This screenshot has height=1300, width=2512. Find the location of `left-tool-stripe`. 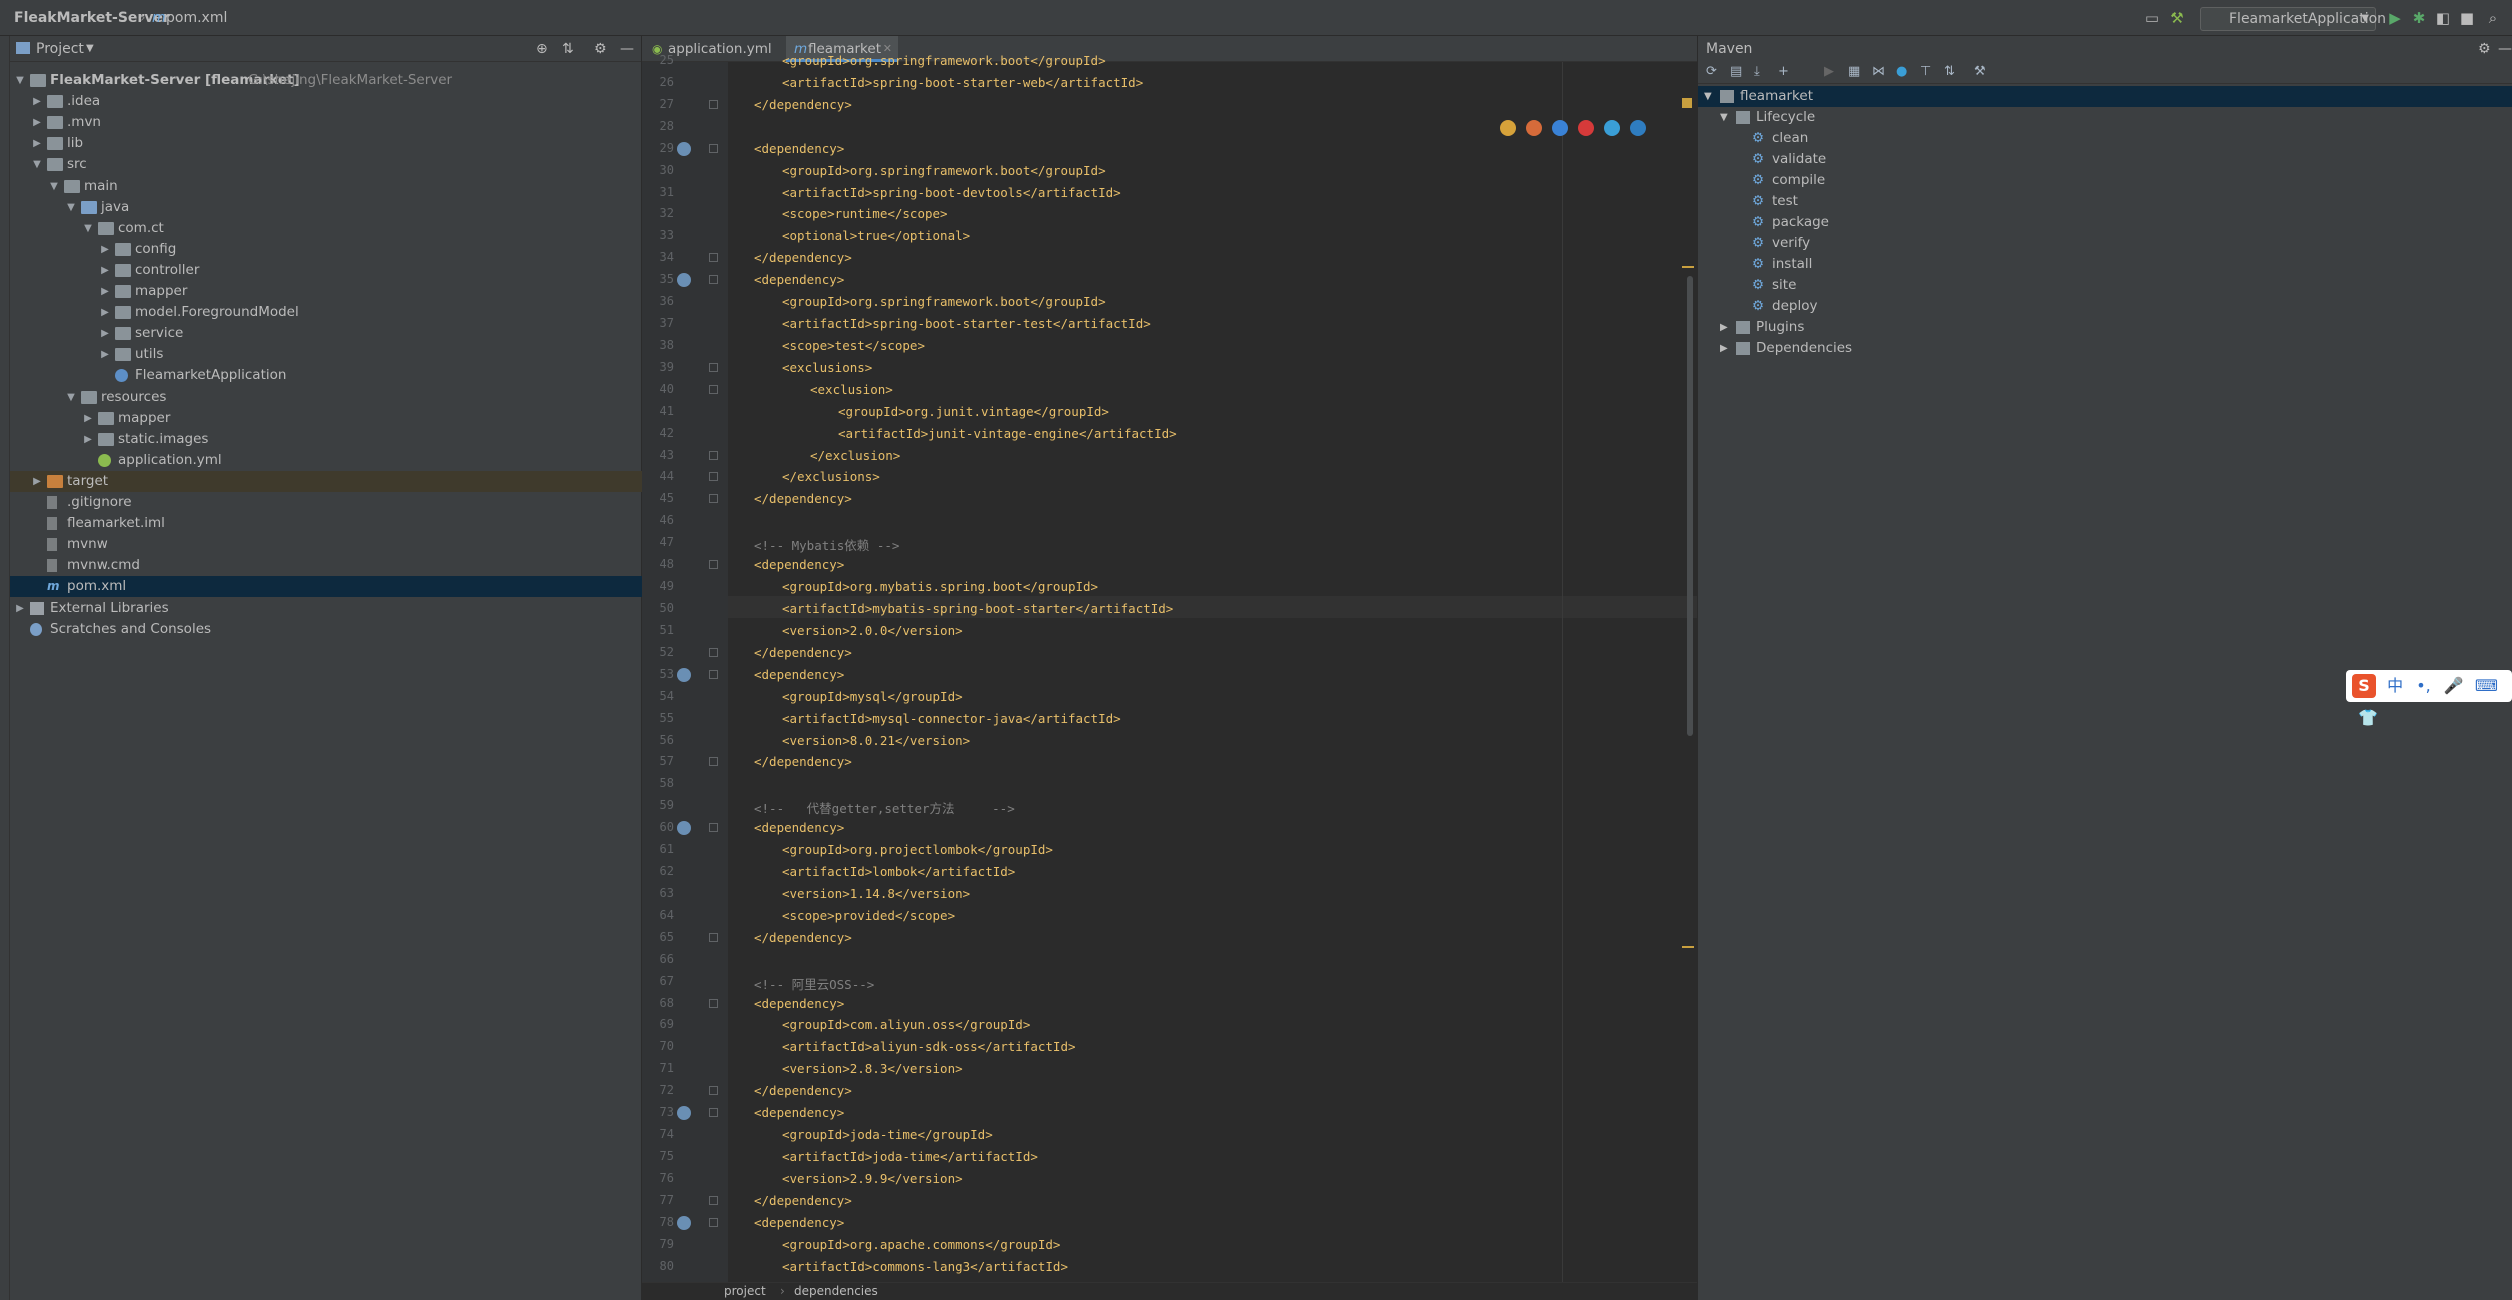

left-tool-stripe is located at coordinates (5, 668).